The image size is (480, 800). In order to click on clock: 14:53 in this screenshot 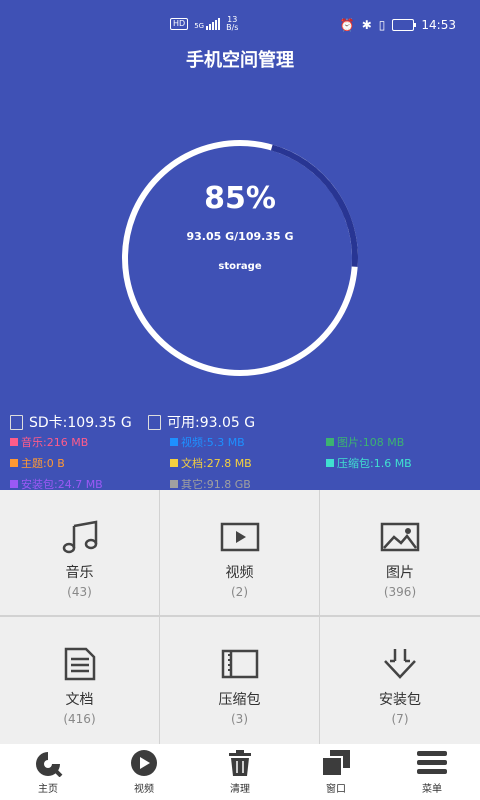, I will do `click(438, 25)`.